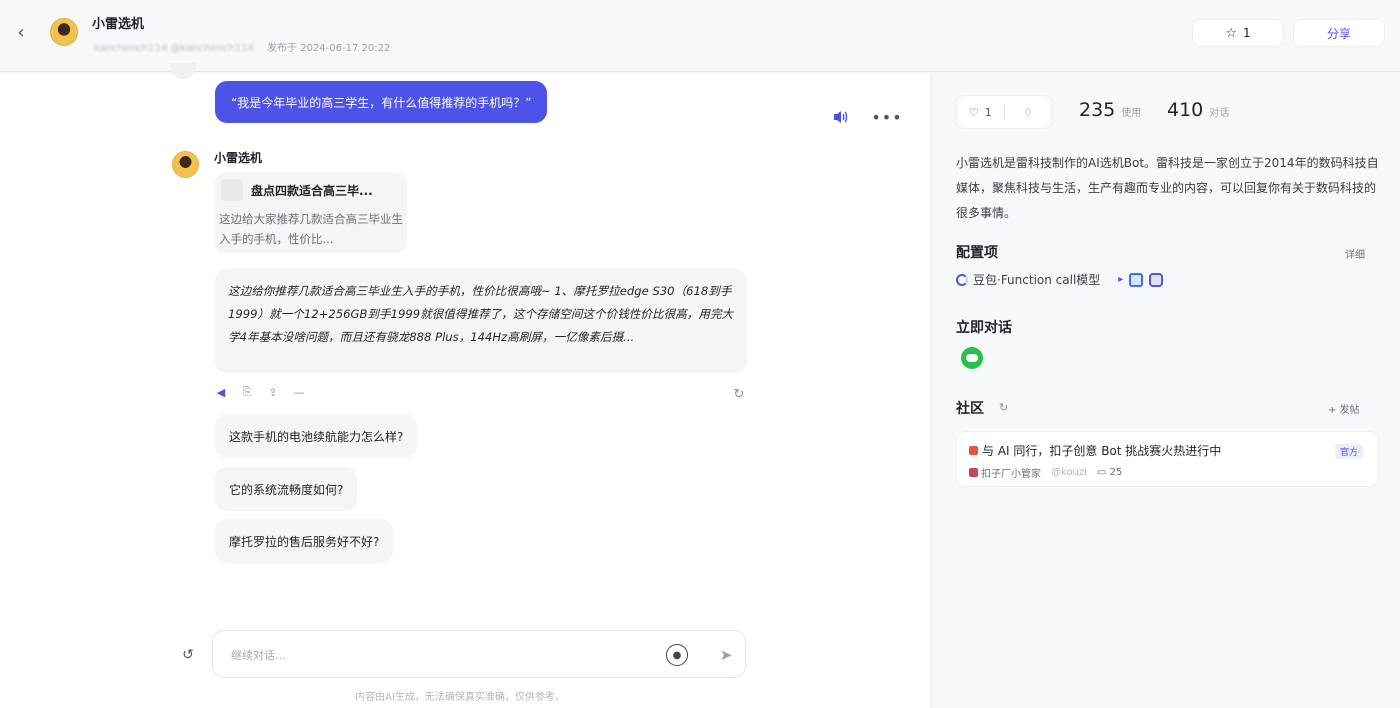 The height and width of the screenshot is (708, 1400). What do you see at coordinates (1037, 280) in the screenshot?
I see `model-name: 豆包·Function call模型` at bounding box center [1037, 280].